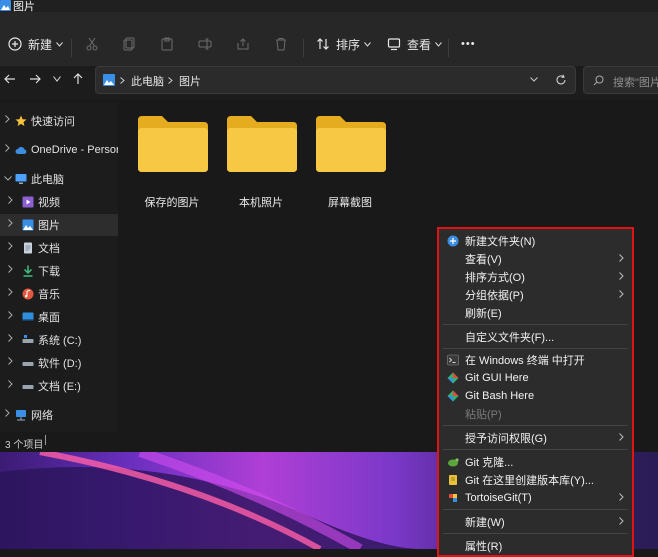  What do you see at coordinates (28, 225) in the screenshot?
I see `pictures-icon` at bounding box center [28, 225].